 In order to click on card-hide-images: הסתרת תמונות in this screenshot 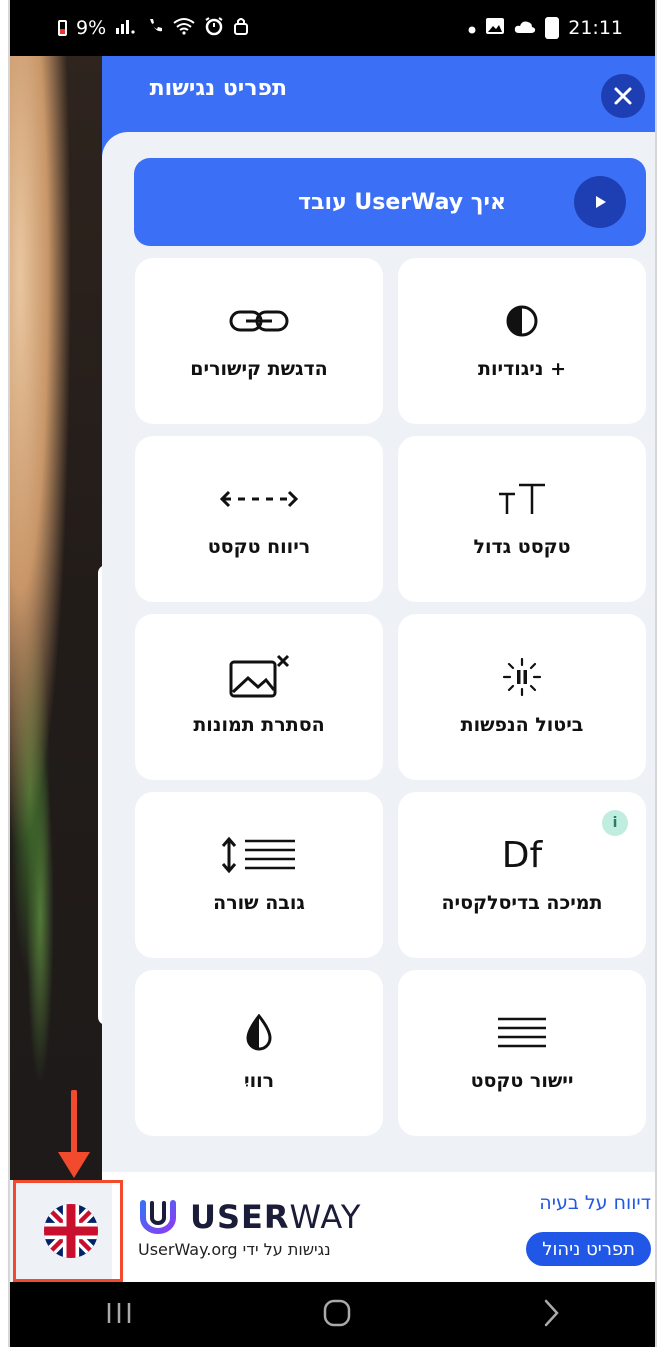, I will do `click(259, 697)`.